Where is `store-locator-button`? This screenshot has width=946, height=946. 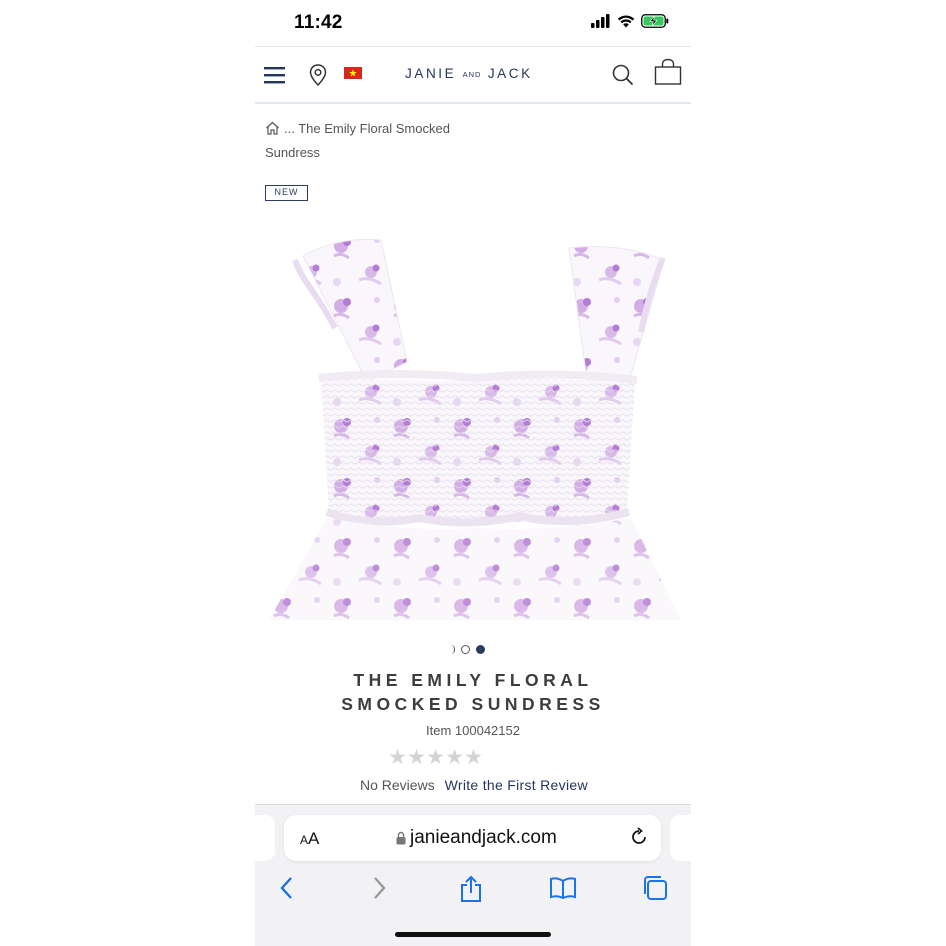
store-locator-button is located at coordinates (318, 75).